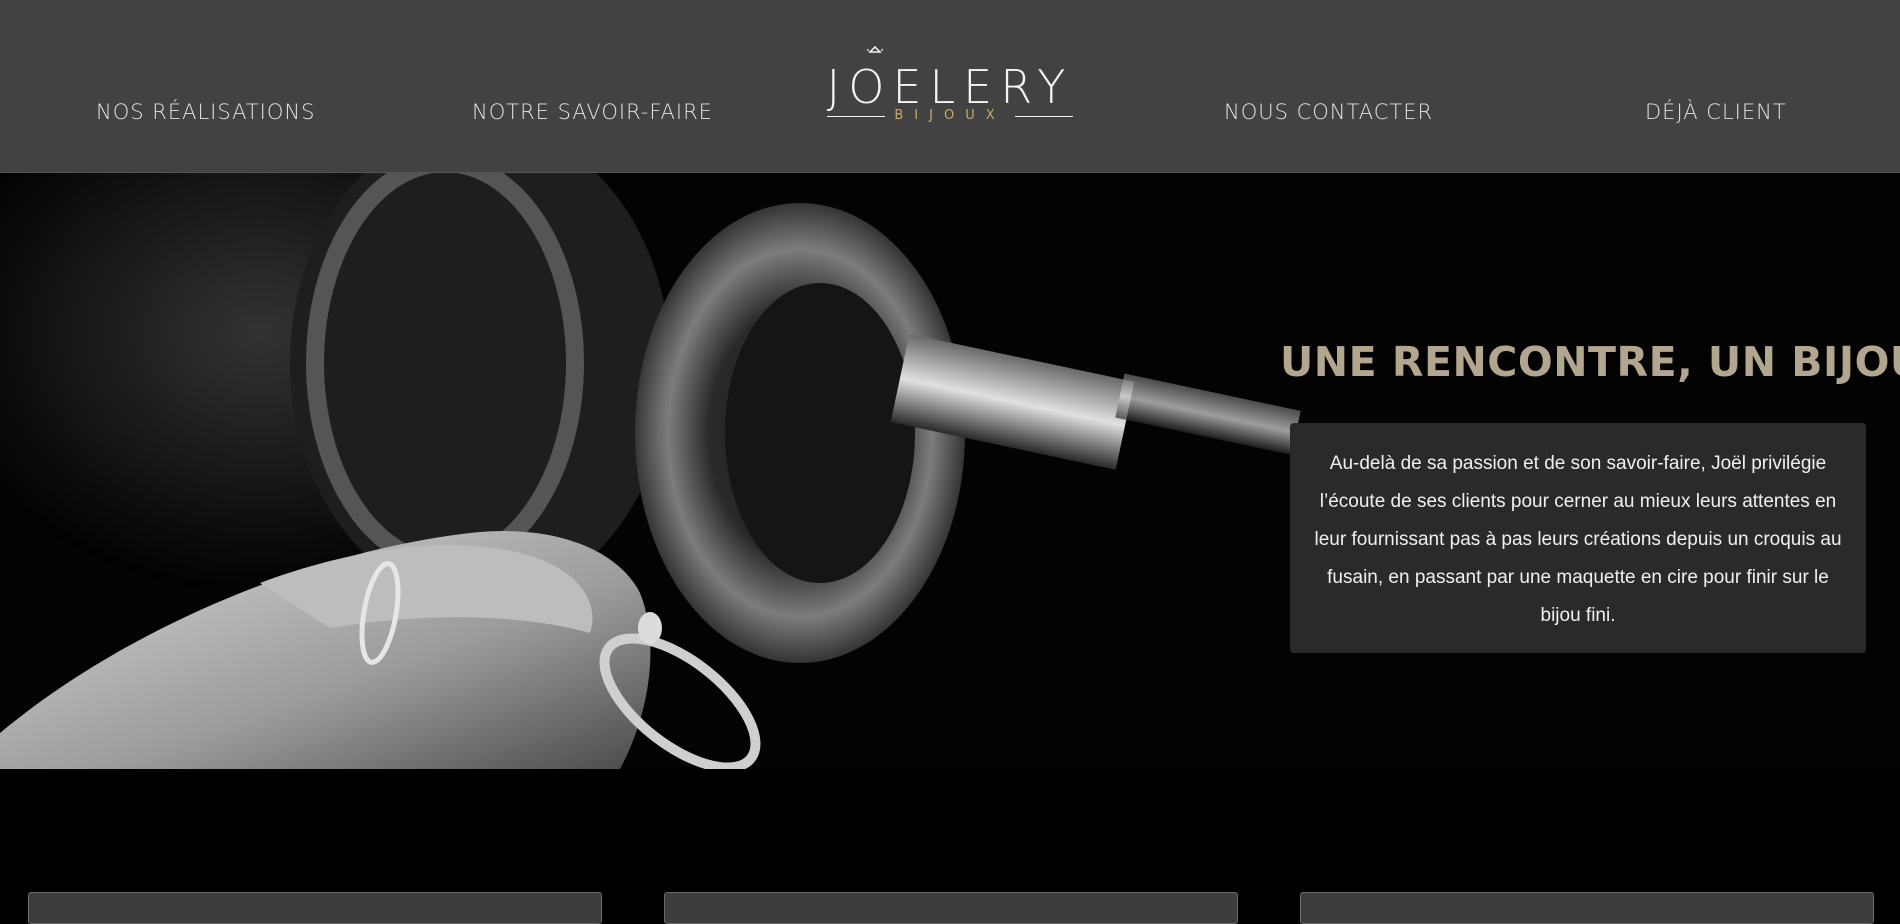 This screenshot has height=924, width=1900. I want to click on logo-divider-right, so click(1044, 116).